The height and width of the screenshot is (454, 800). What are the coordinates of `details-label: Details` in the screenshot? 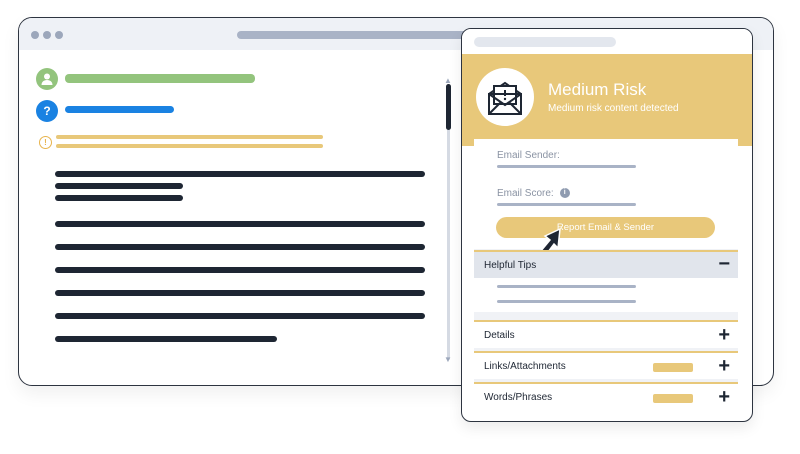 It's located at (499, 335).